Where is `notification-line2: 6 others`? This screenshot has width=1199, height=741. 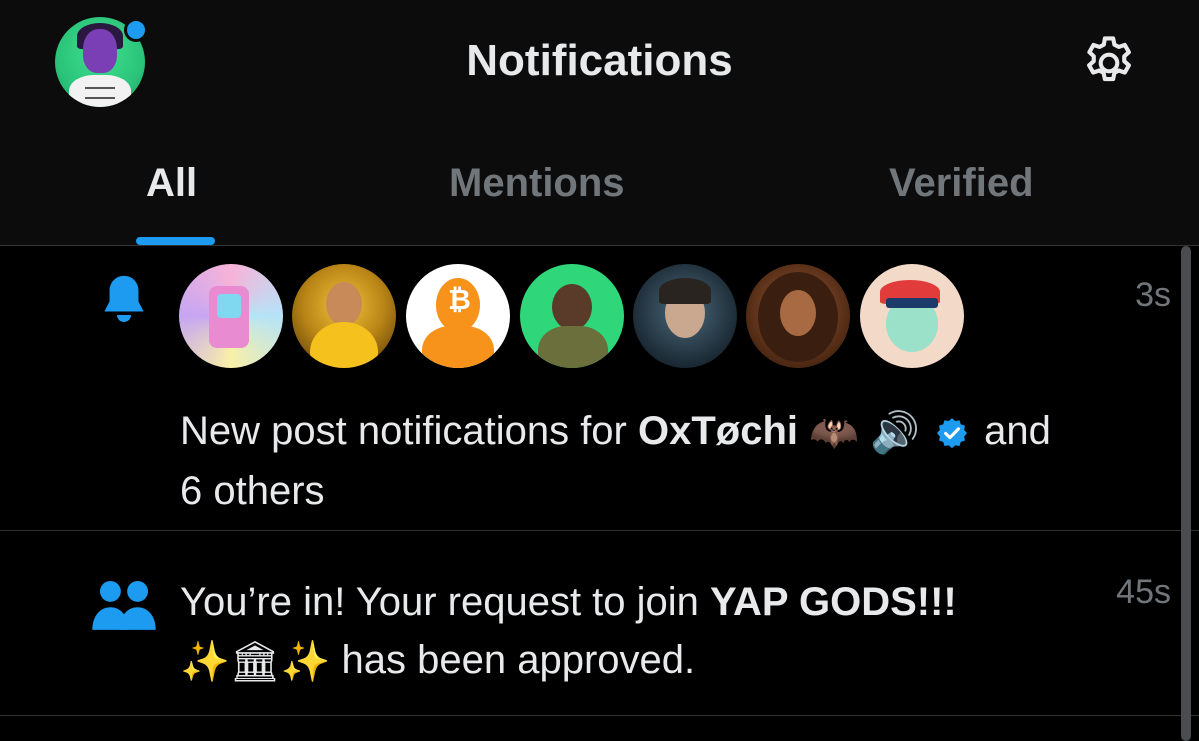
notification-line2: 6 others is located at coordinates (252, 491).